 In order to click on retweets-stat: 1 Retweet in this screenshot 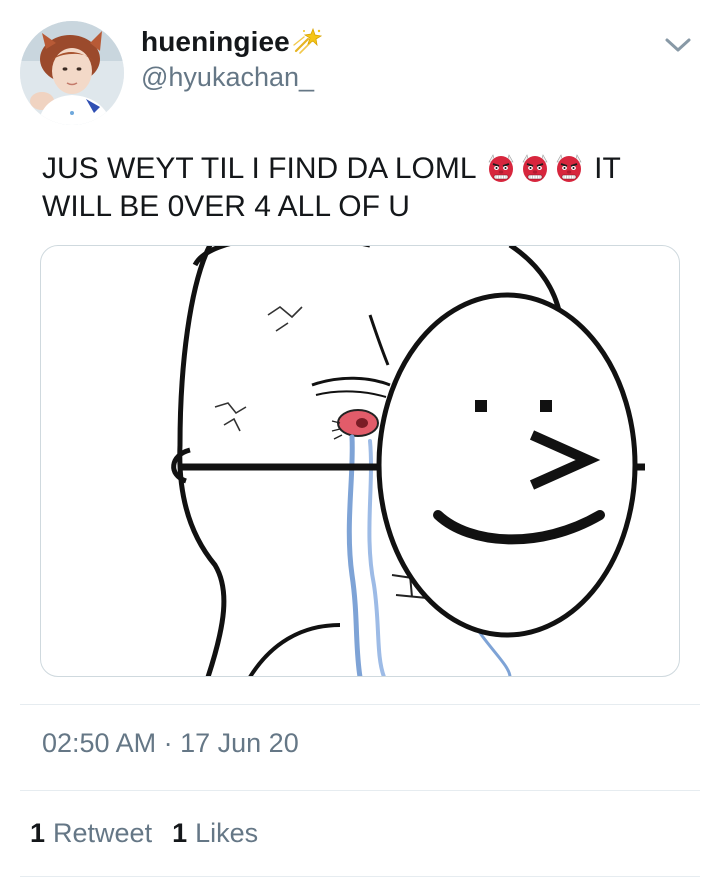, I will do `click(91, 833)`.